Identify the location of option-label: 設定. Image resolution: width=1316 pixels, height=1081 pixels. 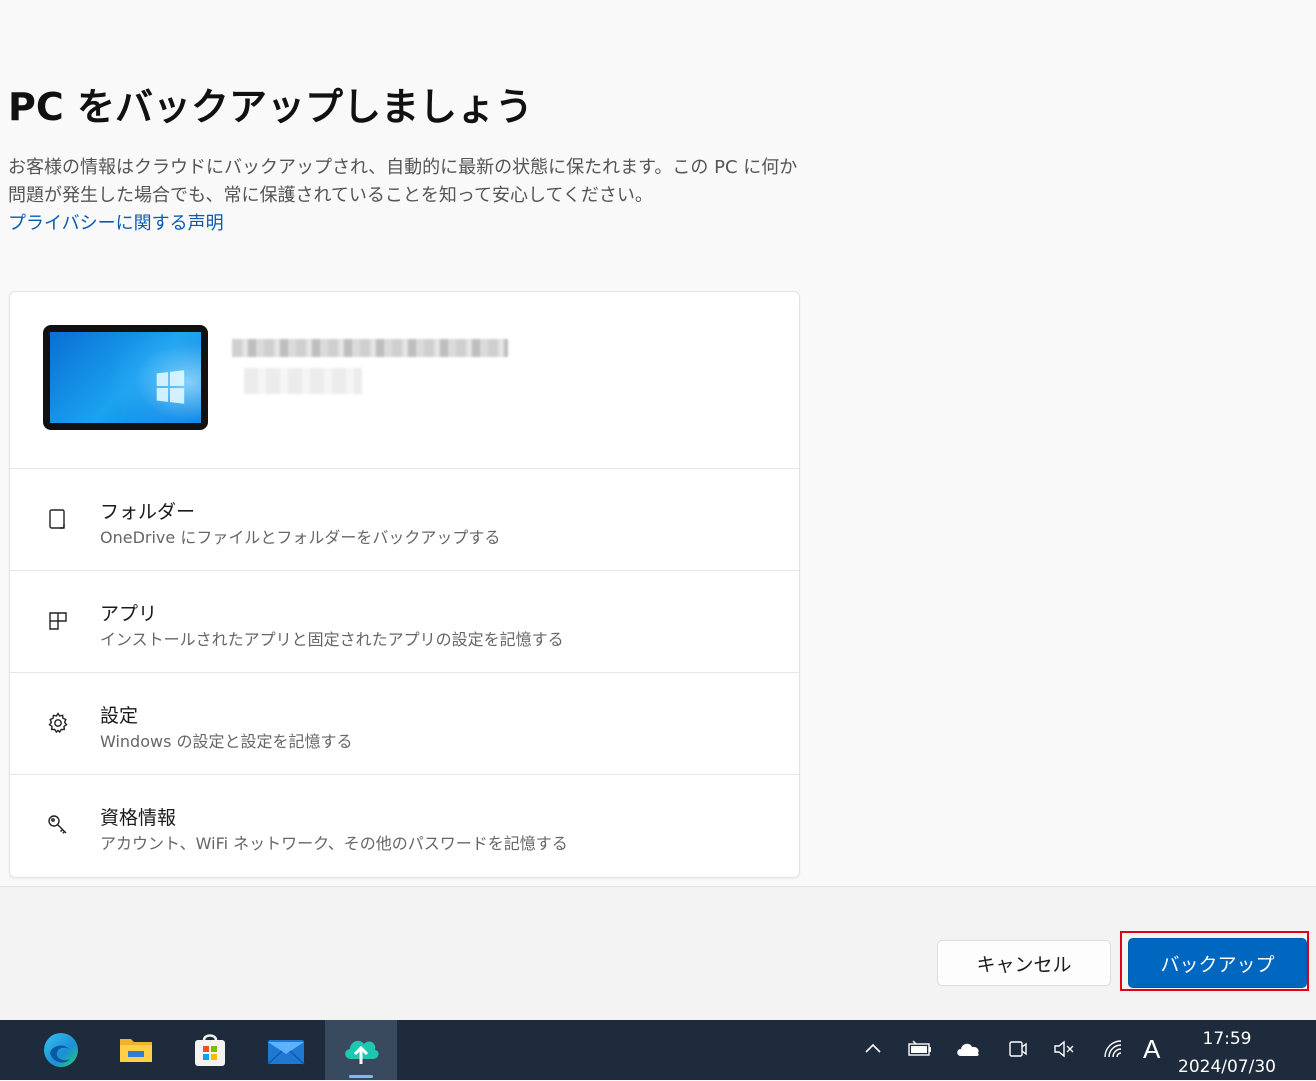
(119, 716).